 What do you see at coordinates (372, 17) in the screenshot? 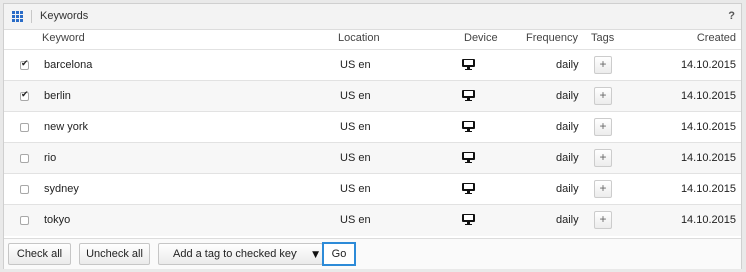
I see `panel-header: Keywords ?` at bounding box center [372, 17].